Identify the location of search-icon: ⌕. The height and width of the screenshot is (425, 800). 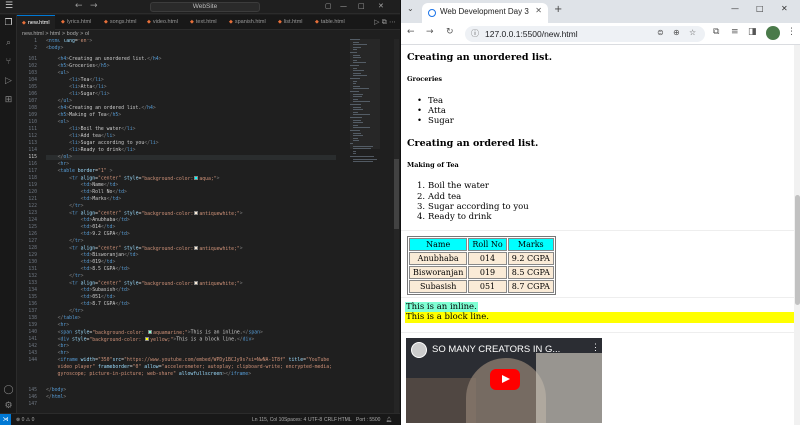
(8, 43).